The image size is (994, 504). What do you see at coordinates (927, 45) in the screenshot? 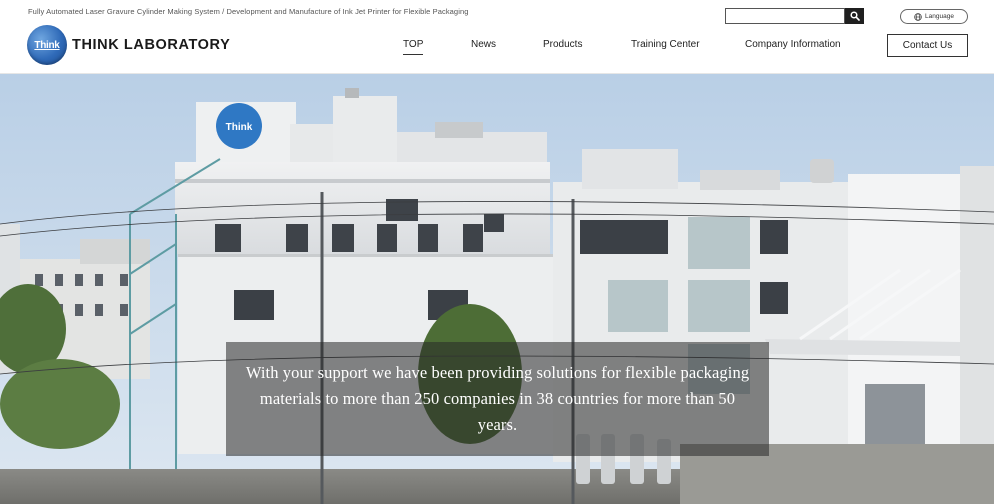
I see `contact-us-button: Contact Us` at bounding box center [927, 45].